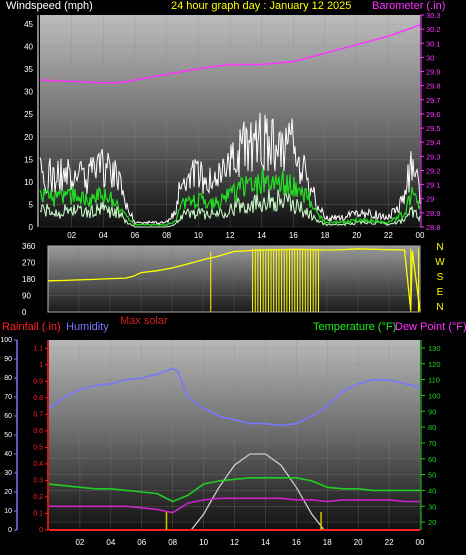 This screenshot has width=466, height=555. What do you see at coordinates (87, 327) in the screenshot?
I see `humidity-header: Humidity` at bounding box center [87, 327].